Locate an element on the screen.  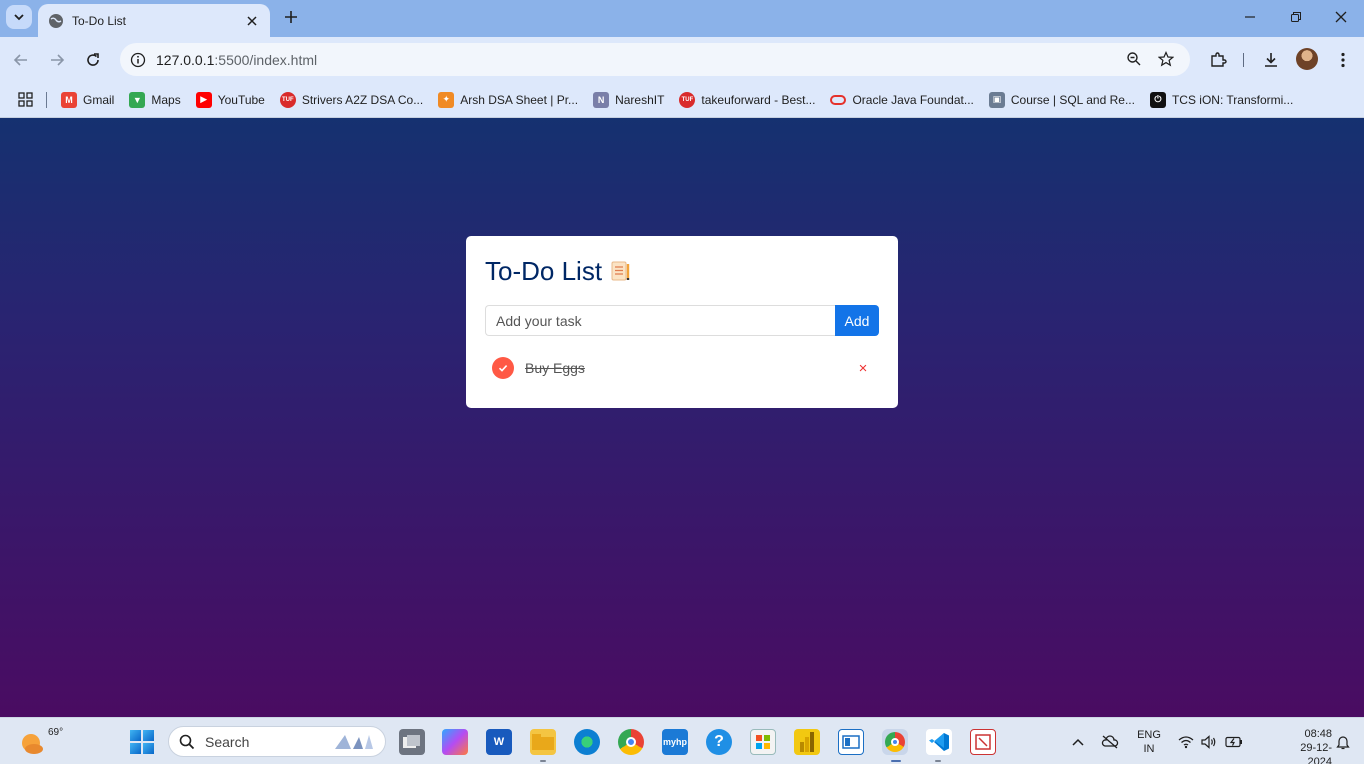
clock-date: 29-12-2024 is located at coordinates (1316, 753).